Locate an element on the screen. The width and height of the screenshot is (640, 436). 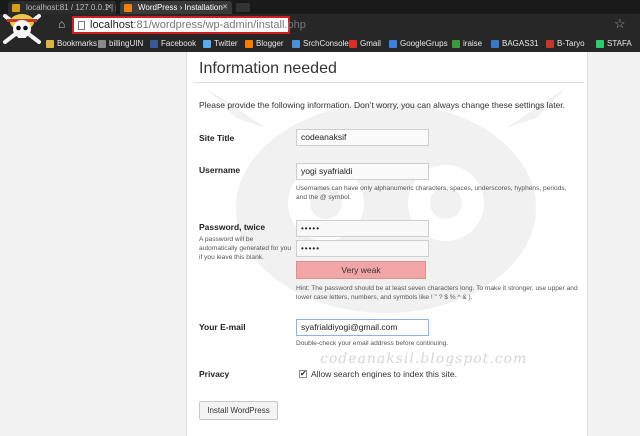
bookmark-item: GoogleGrups is located at coordinates (418, 44).